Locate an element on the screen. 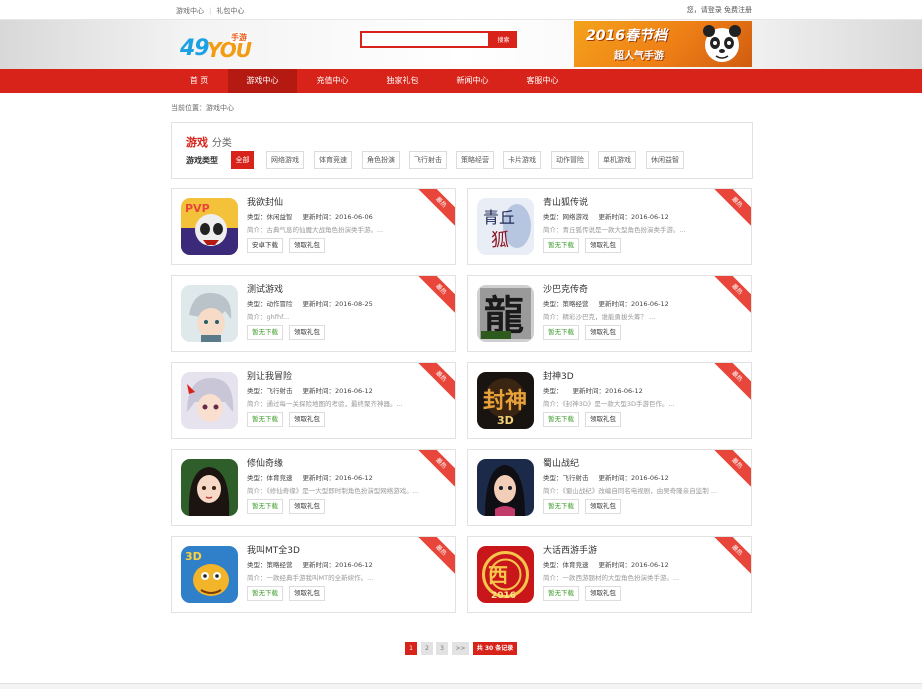 Image resolution: width=922 pixels, height=689 pixels. nav-exclusive-gifts: 独家礼包 is located at coordinates (402, 81).